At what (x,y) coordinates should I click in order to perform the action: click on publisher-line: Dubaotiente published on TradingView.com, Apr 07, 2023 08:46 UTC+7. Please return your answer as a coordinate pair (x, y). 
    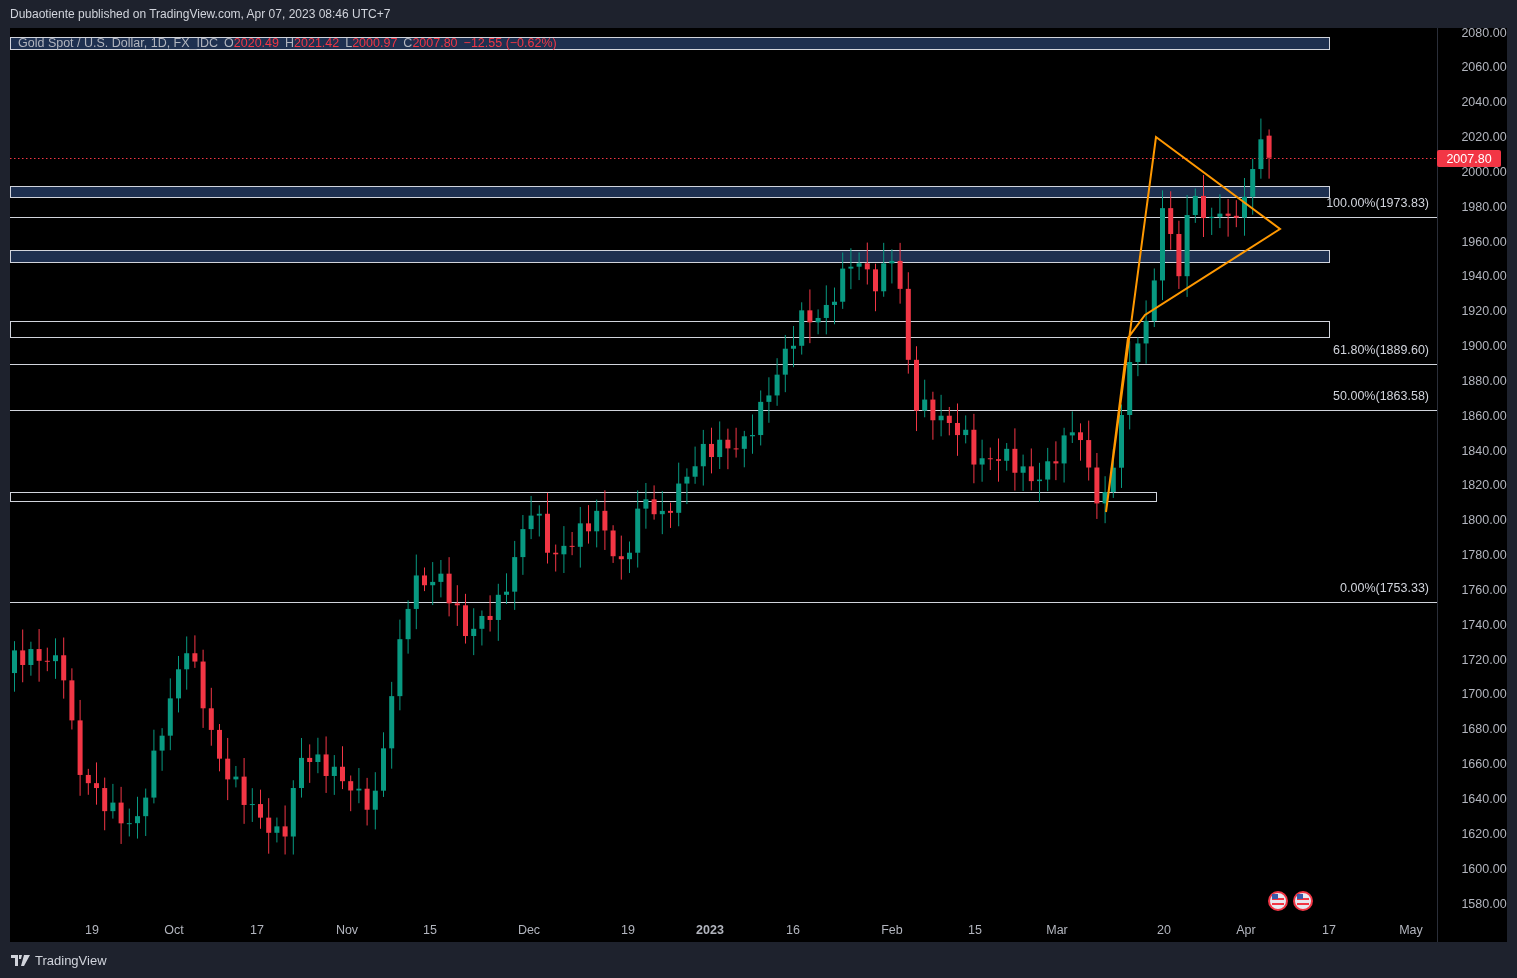
    Looking at the image, I should click on (200, 14).